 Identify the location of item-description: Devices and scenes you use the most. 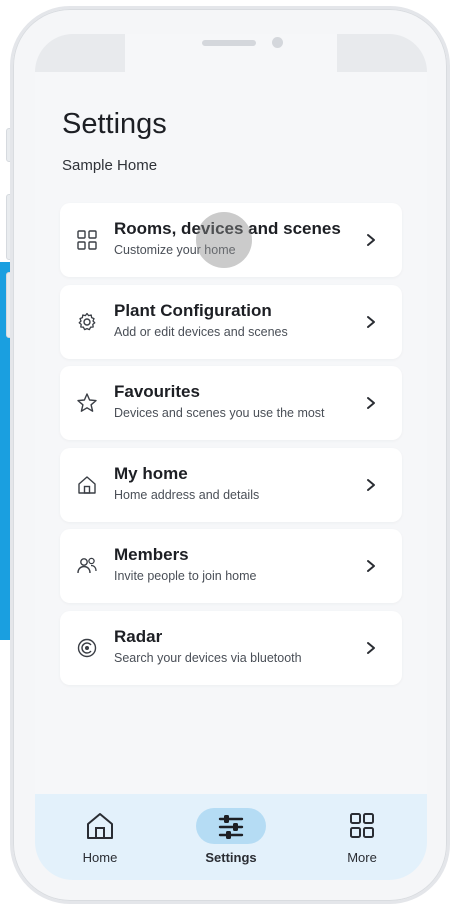
(219, 413).